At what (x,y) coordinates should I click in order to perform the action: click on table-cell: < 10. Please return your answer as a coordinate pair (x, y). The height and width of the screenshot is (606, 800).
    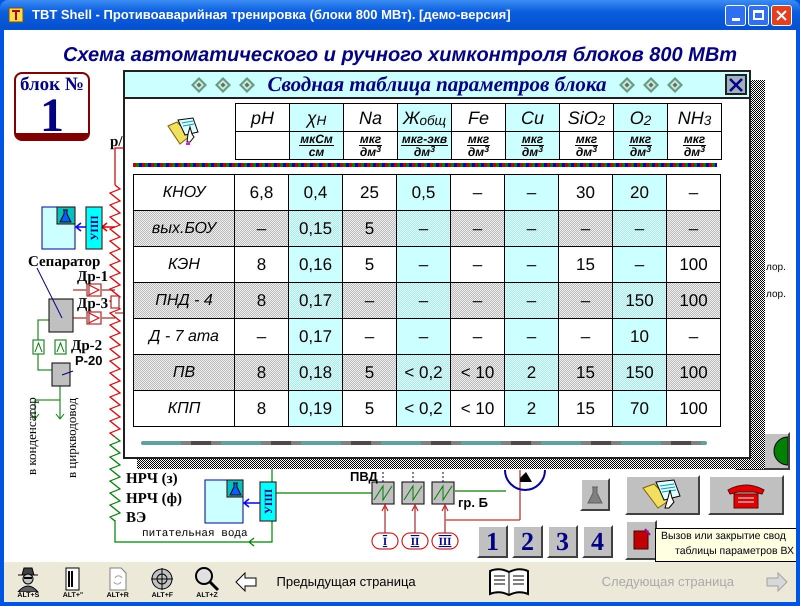
    Looking at the image, I should click on (477, 408).